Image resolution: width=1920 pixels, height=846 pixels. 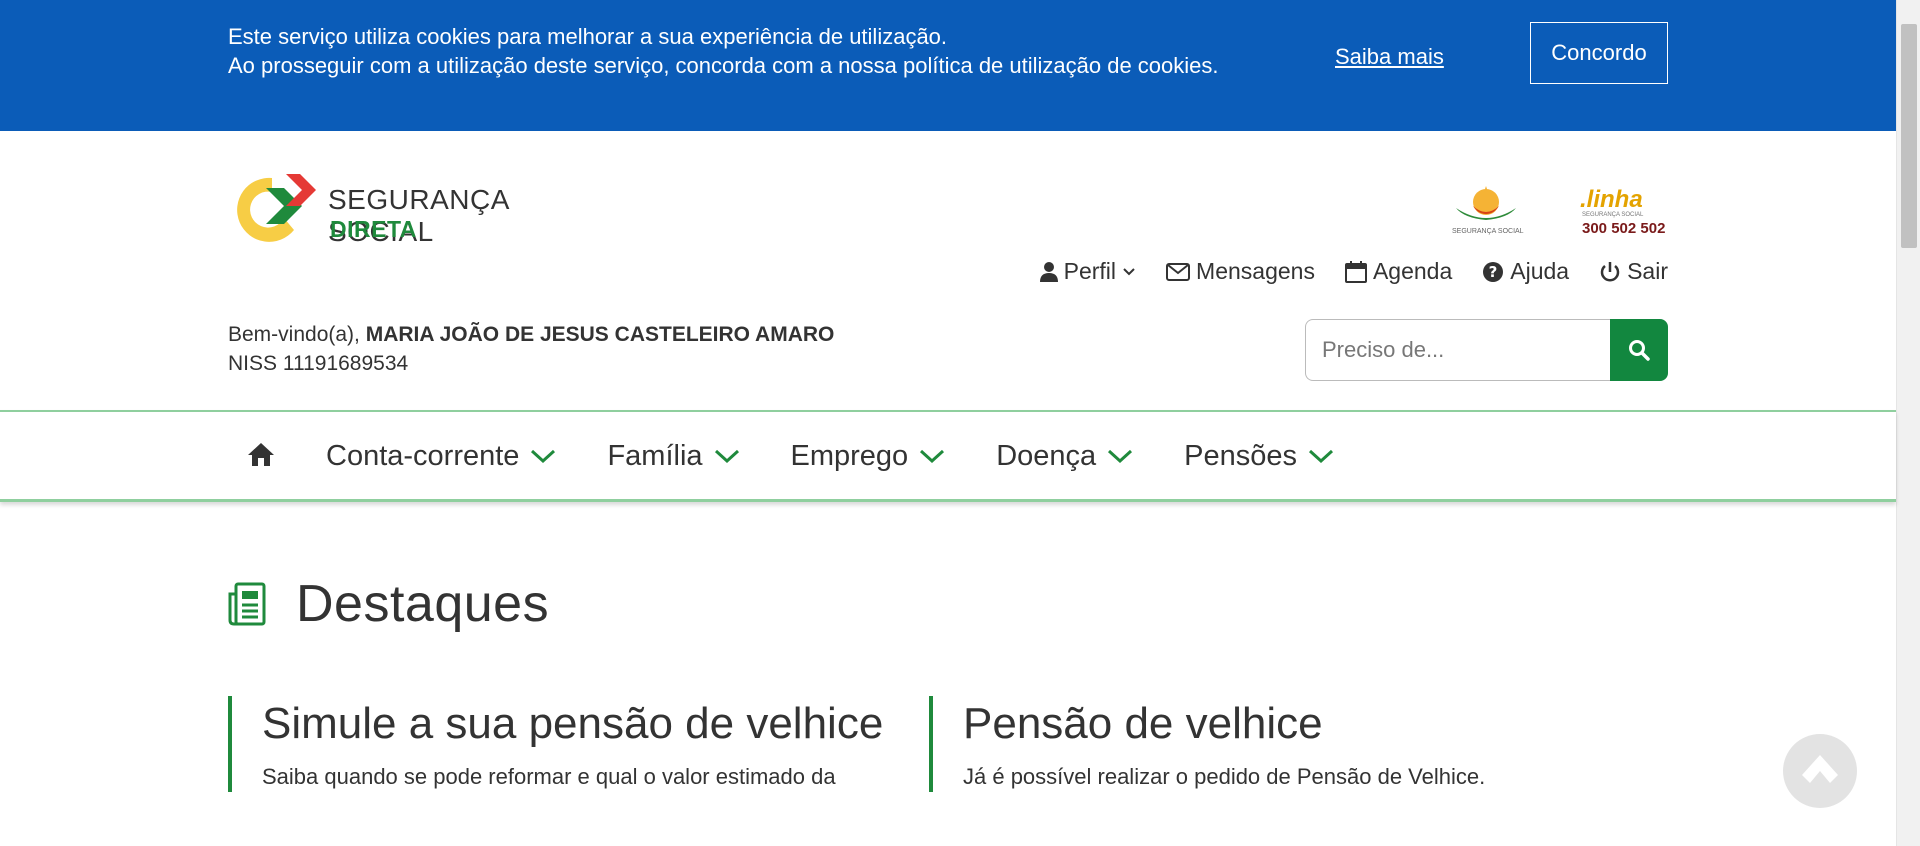 What do you see at coordinates (600, 334) in the screenshot?
I see `user-name: MARIA JOÃO DE JESUS CASTELEIRO AMARO` at bounding box center [600, 334].